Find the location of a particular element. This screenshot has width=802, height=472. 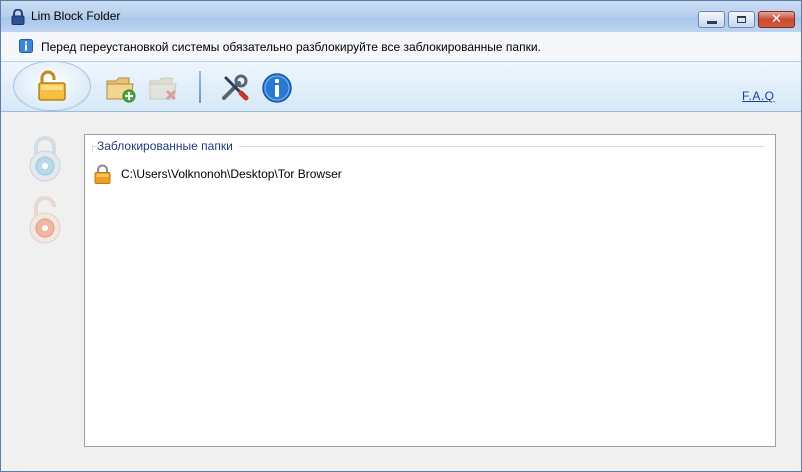

title-bar is located at coordinates (401, 16).